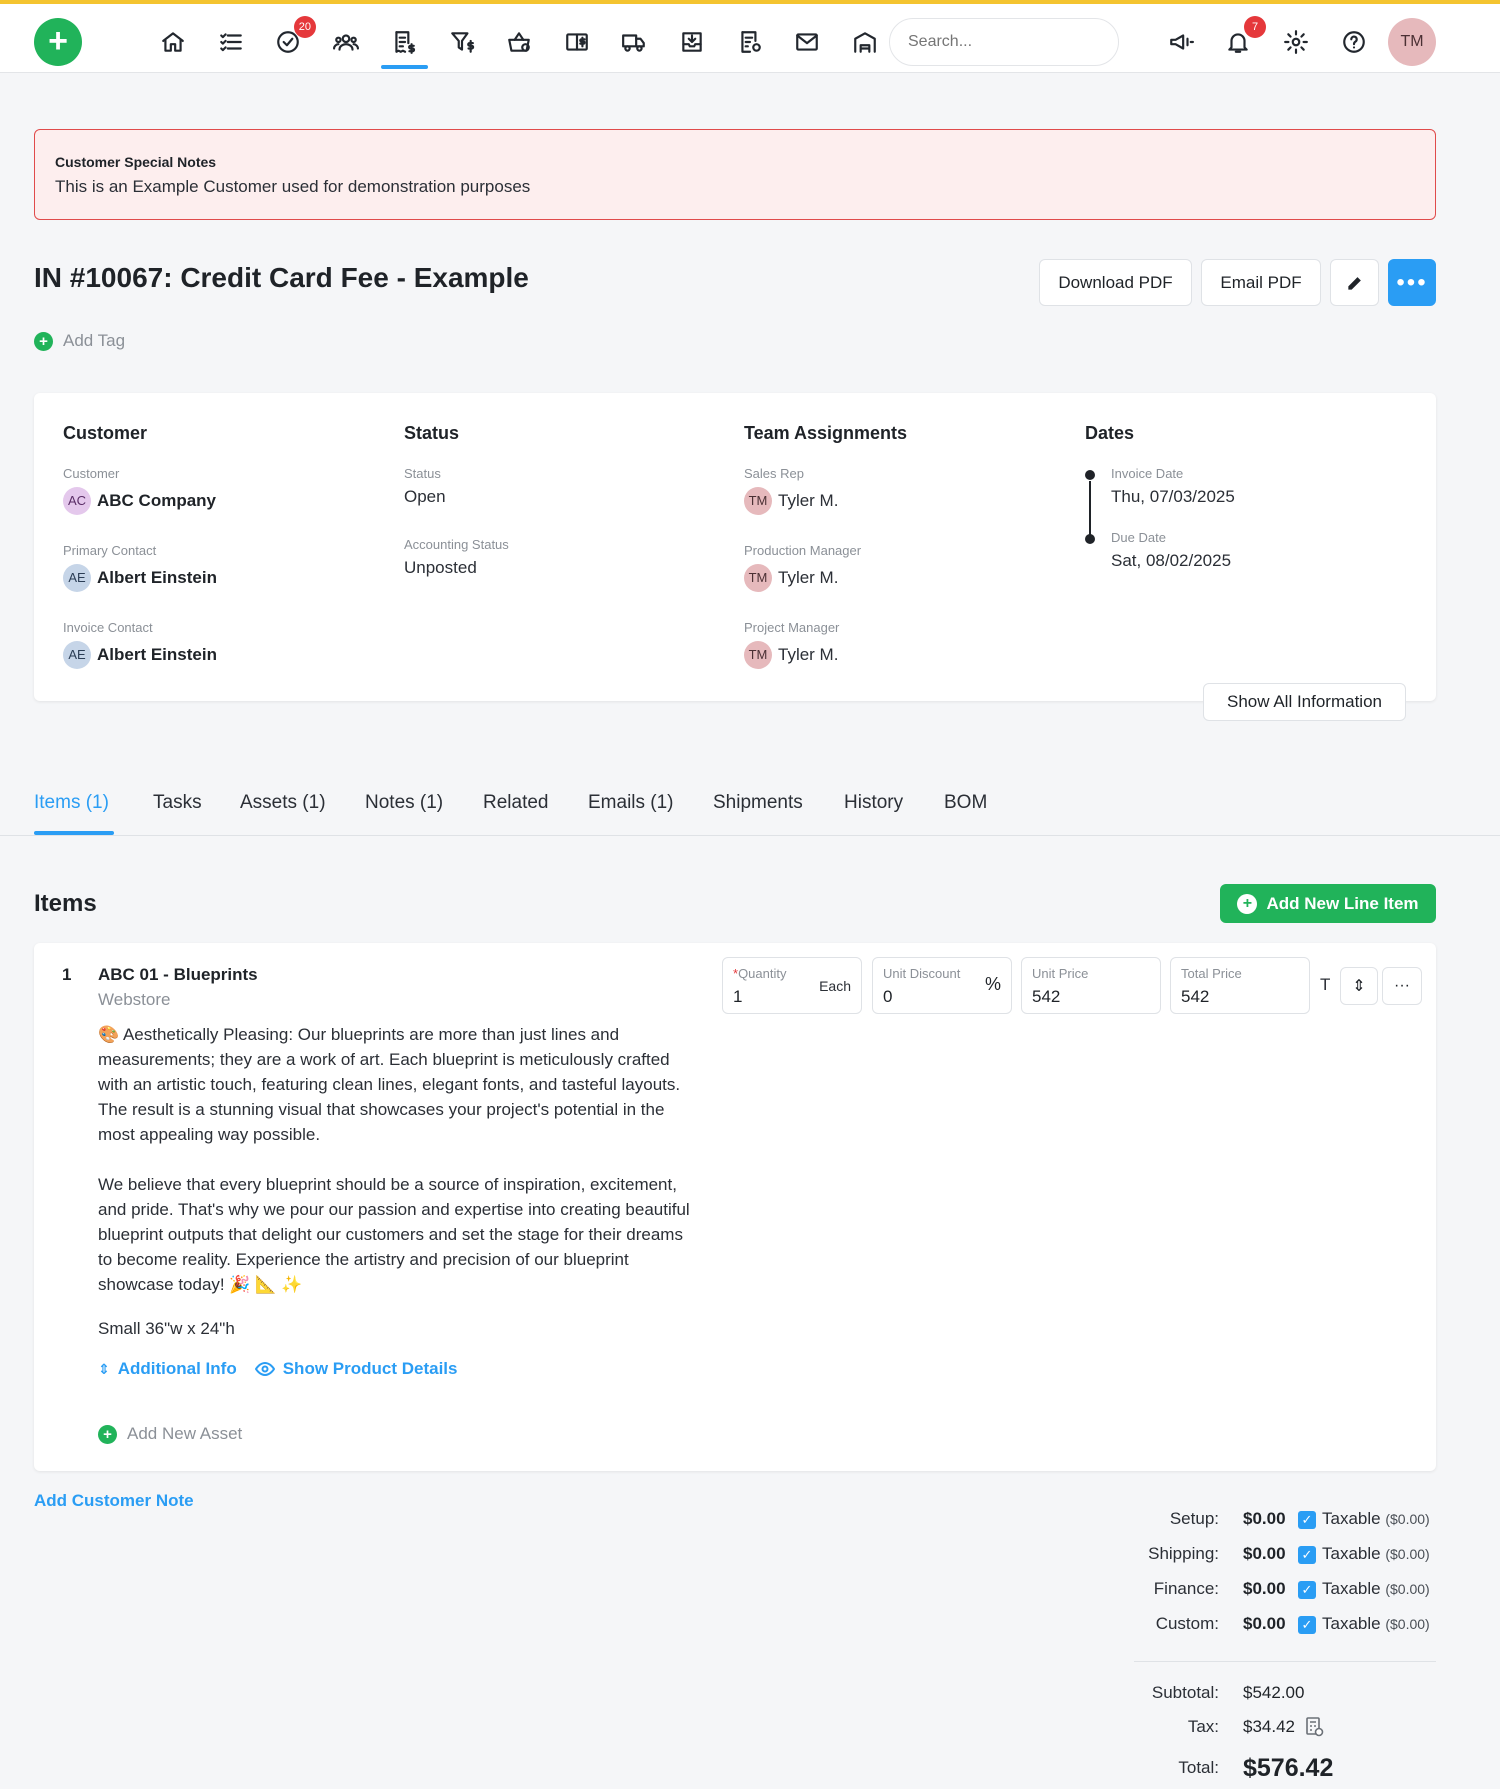  Describe the element at coordinates (1407, 1589) in the screenshot. I see `taxable-amount: ($0.00)` at that location.